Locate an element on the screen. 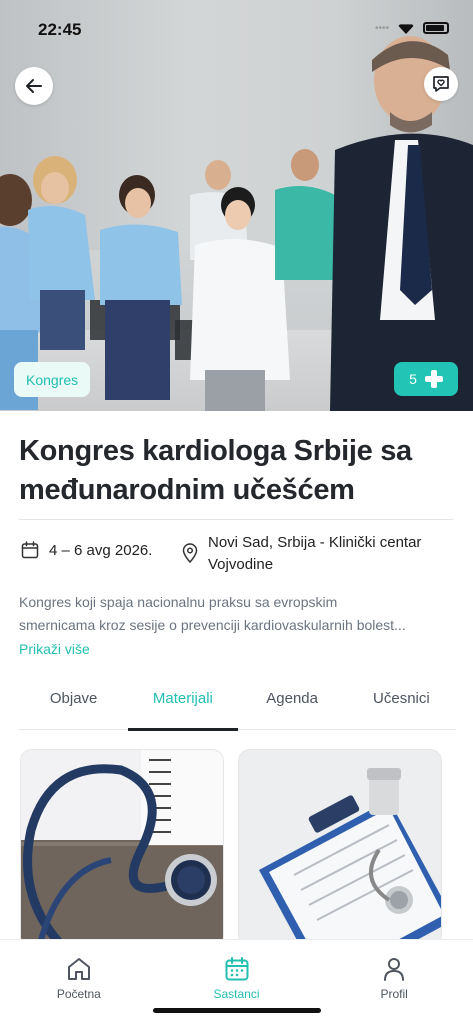 Image resolution: width=473 pixels, height=1024 pixels. tab-ucesnici: Učesnici is located at coordinates (401, 704).